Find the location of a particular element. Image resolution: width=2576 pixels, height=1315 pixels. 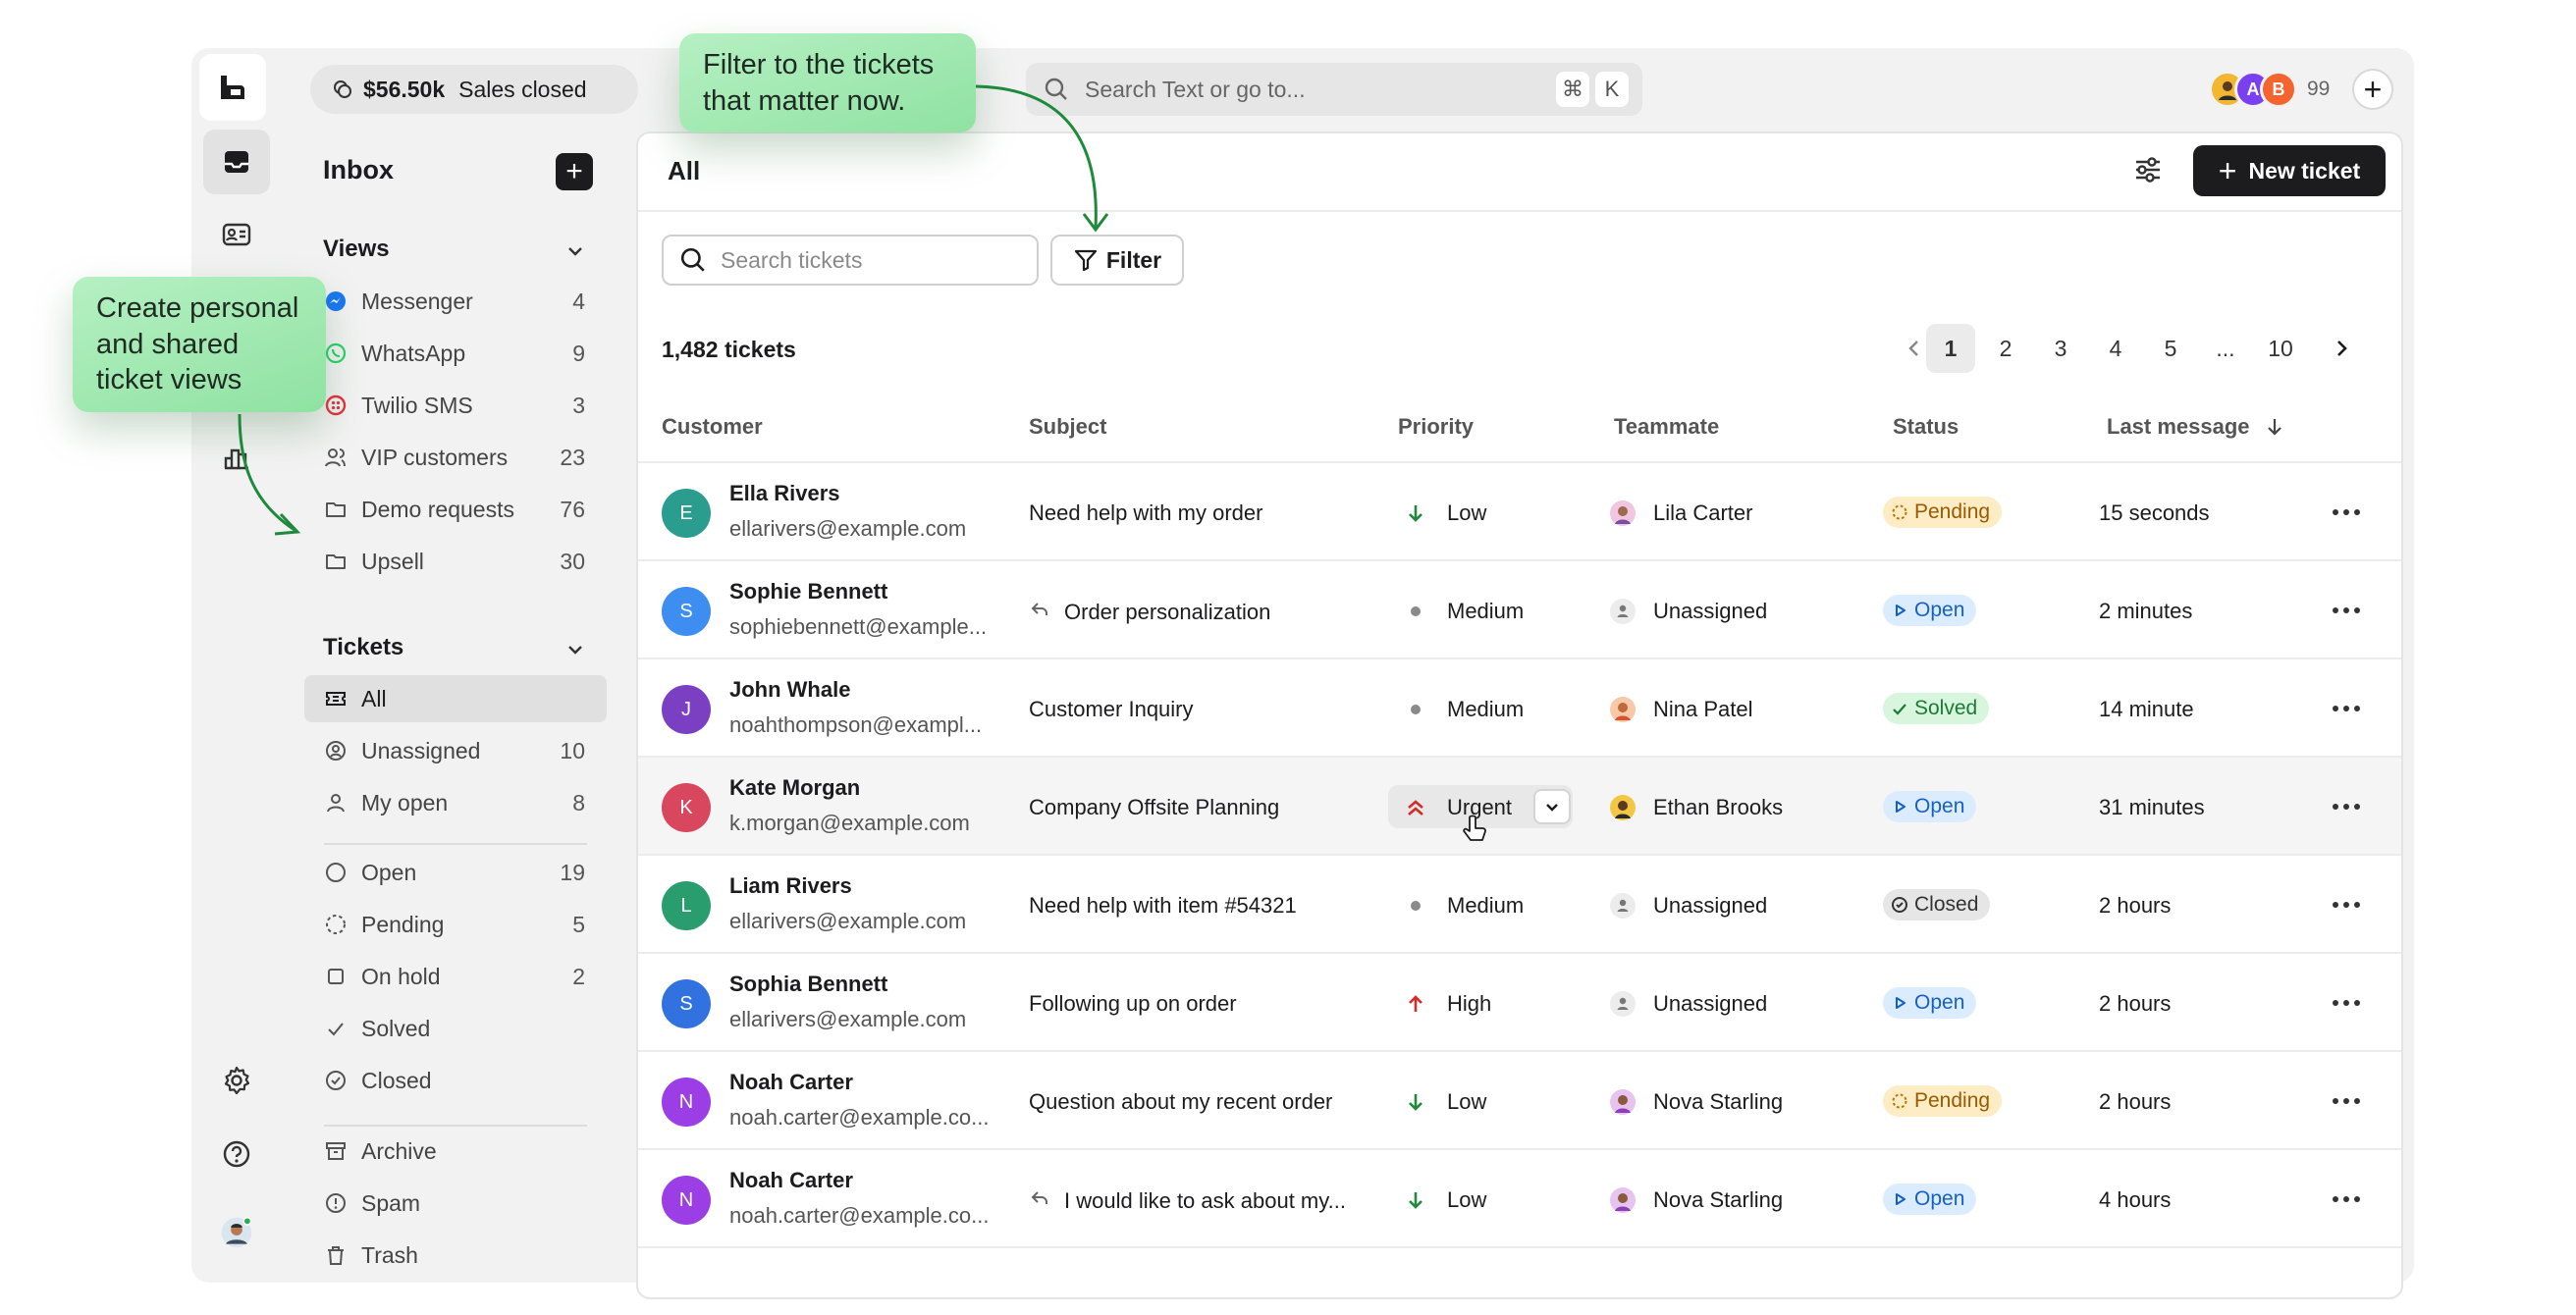

filter-arrow is located at coordinates (1036, 157).